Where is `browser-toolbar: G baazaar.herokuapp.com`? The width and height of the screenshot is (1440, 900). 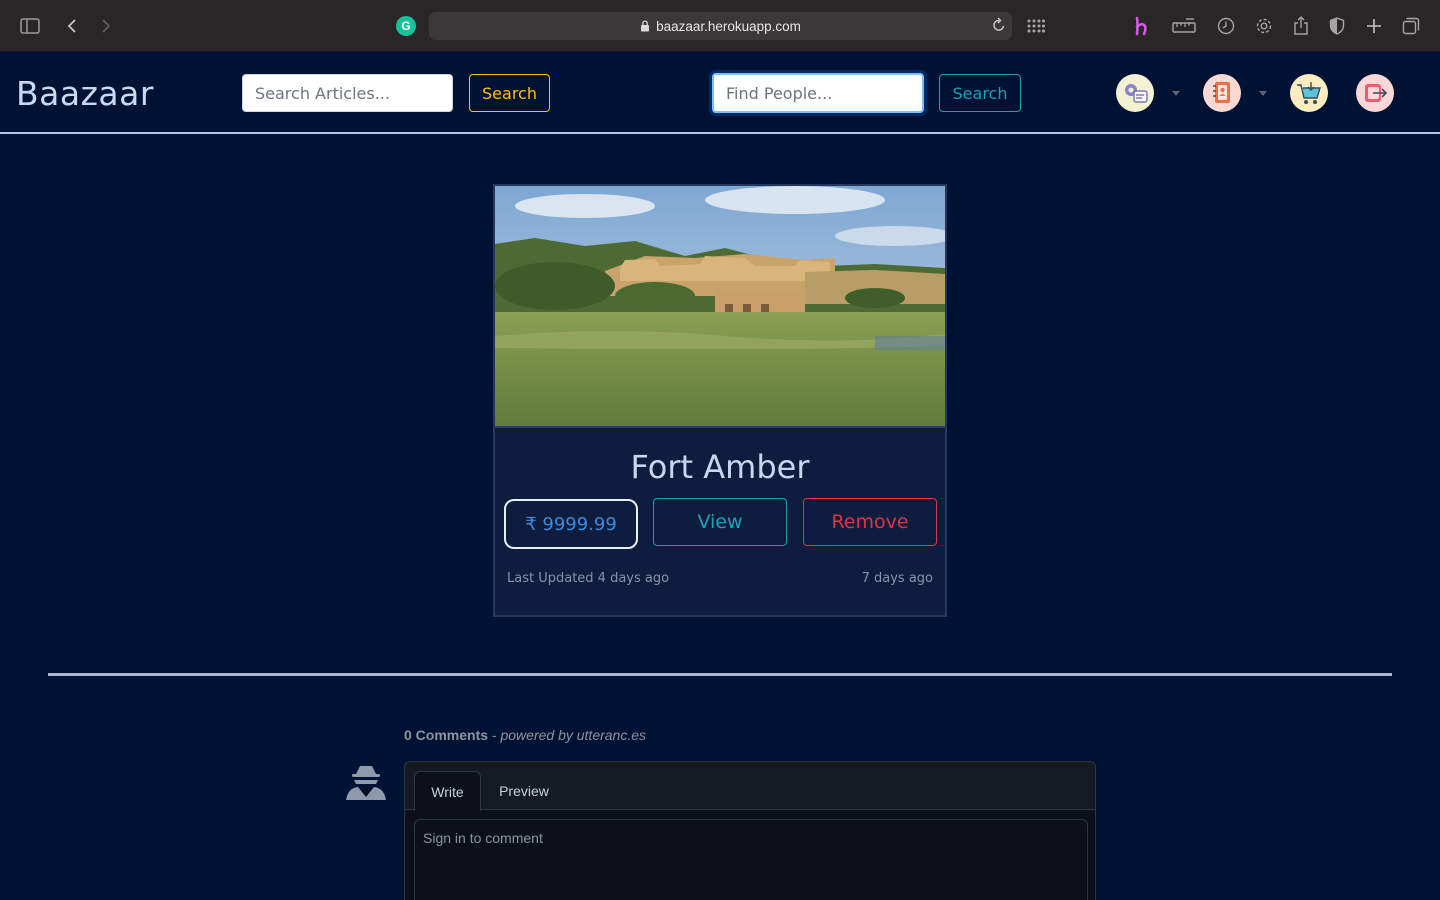 browser-toolbar: G baazaar.herokuapp.com is located at coordinates (720, 26).